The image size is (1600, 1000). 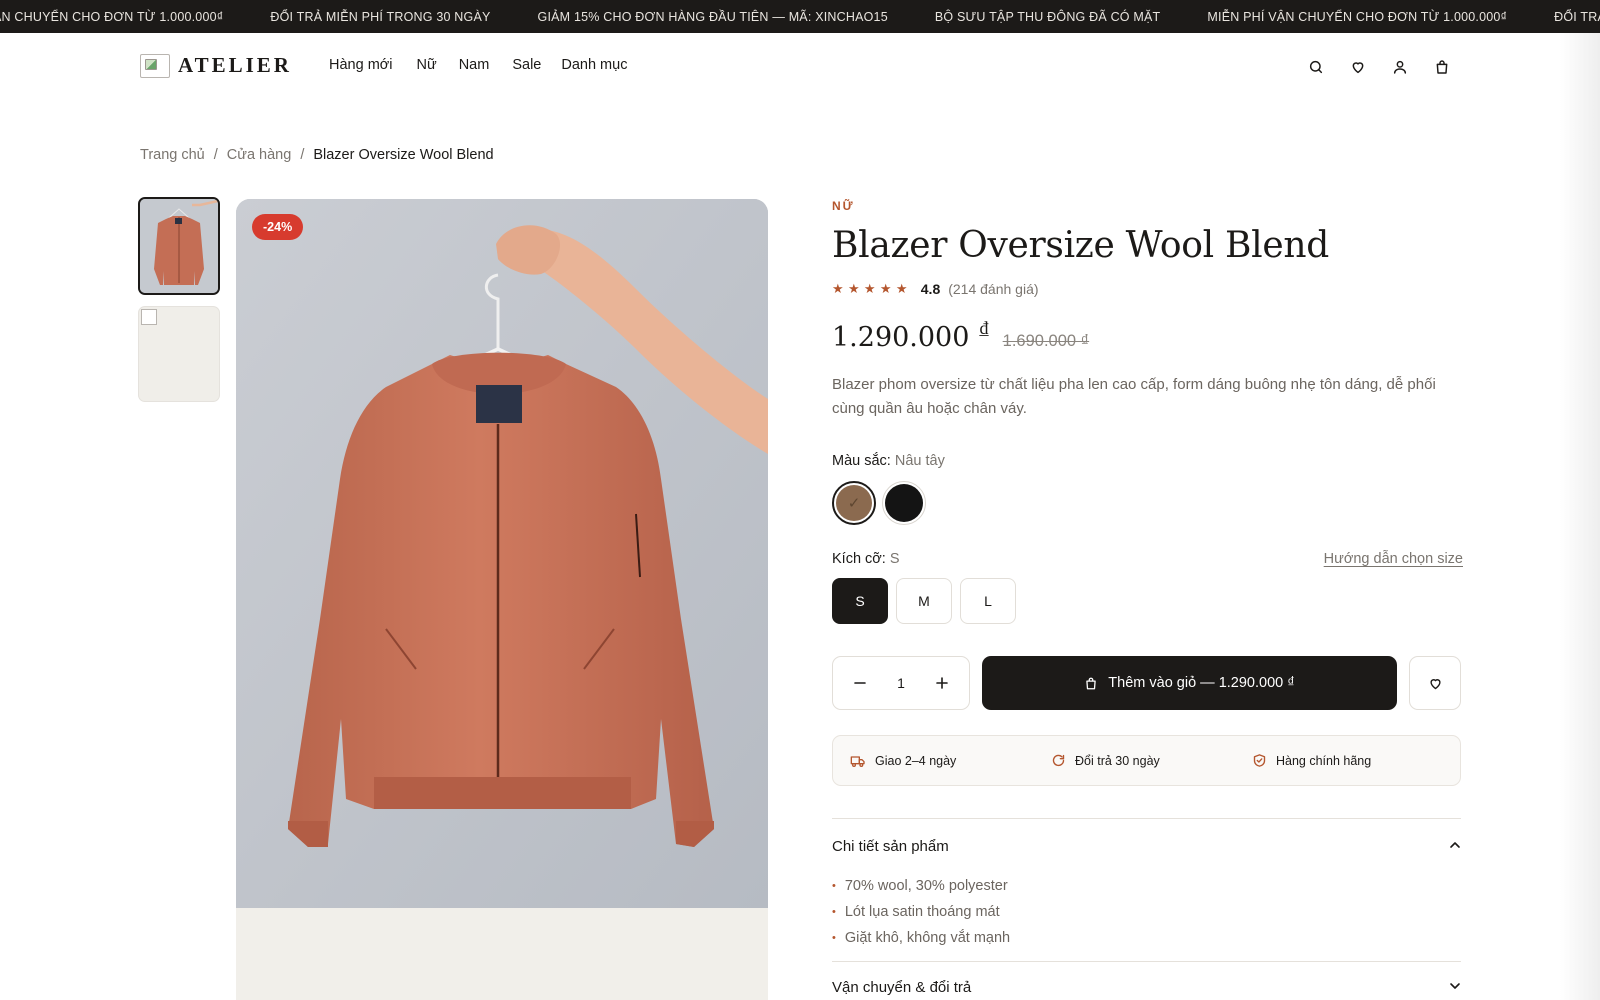 I want to click on logo: ATELIER, so click(x=216, y=65).